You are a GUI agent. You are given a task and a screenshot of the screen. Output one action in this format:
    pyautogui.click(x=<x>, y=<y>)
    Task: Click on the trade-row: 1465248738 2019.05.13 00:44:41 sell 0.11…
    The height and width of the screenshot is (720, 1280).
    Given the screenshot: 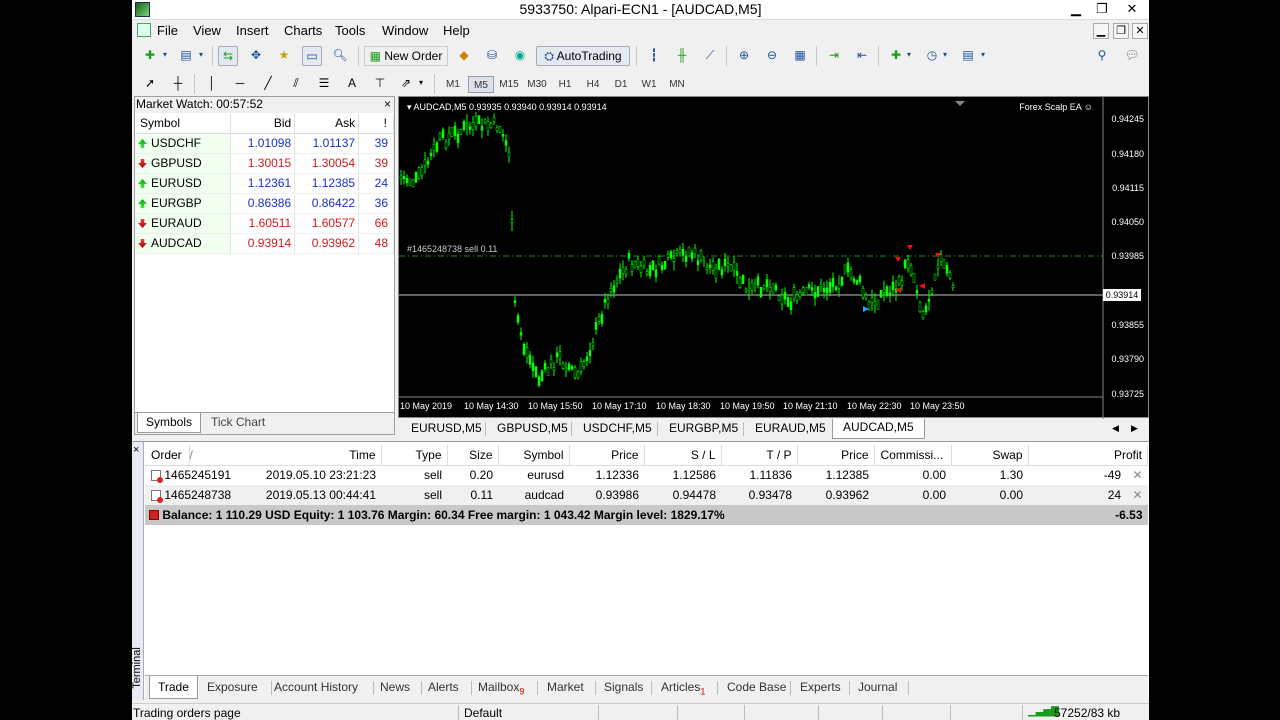 What is the action you would take?
    pyautogui.click(x=646, y=495)
    